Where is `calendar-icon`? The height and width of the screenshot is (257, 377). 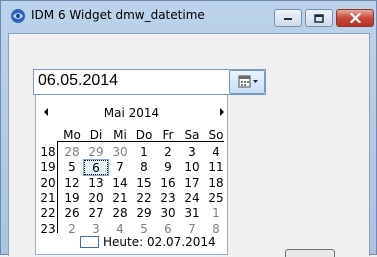
calendar-icon is located at coordinates (248, 81).